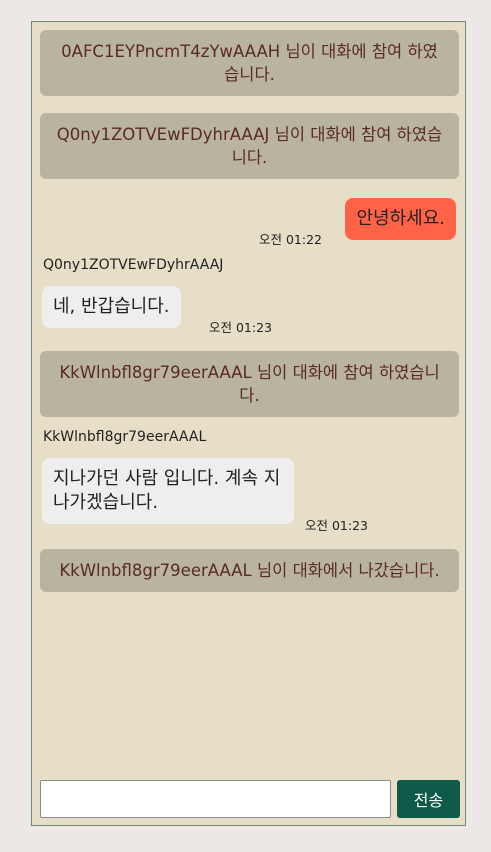 This screenshot has height=852, width=491. I want to click on system-message-text: KkWlnbfl8gr79eerAAAL 님이 대화에 참여 하였습니다., so click(249, 384).